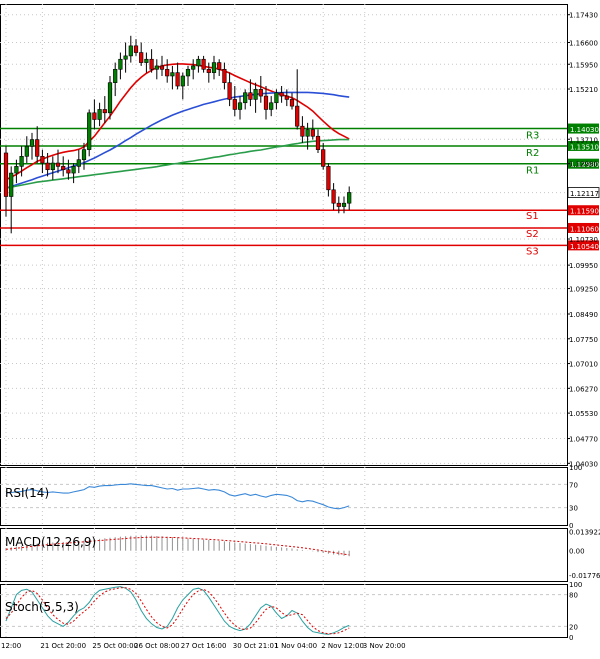 This screenshot has height=659, width=600. I want to click on time-axis-label: 3 Nov 20:00, so click(384, 646).